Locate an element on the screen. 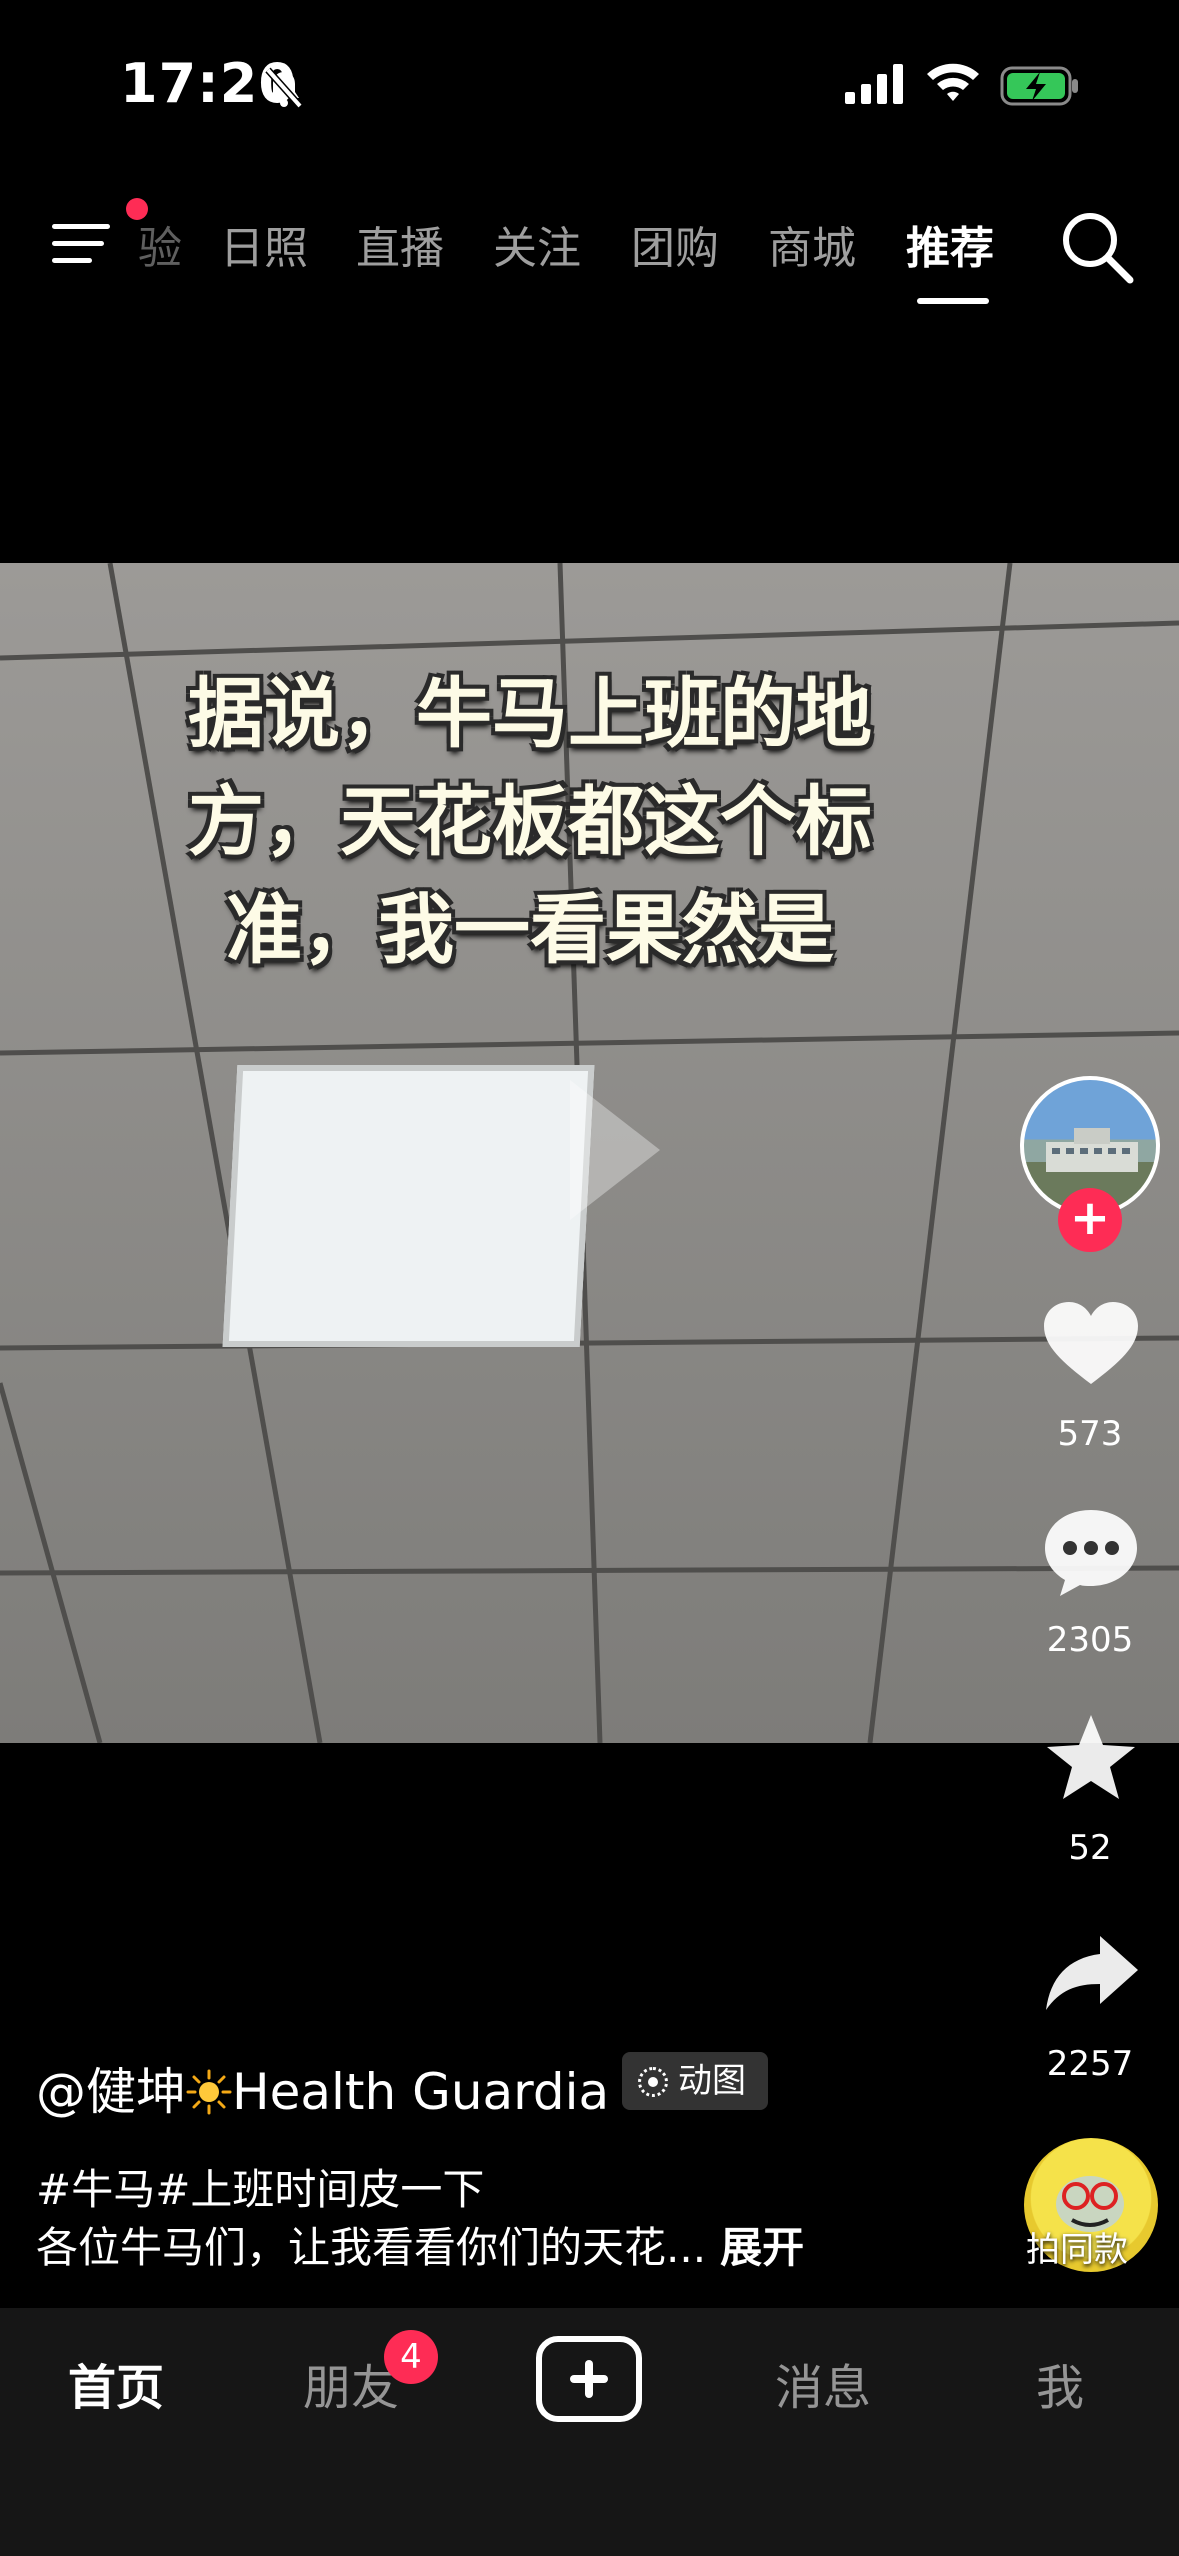 This screenshot has height=2556, width=1179. heart-icon is located at coordinates (1091, 1344).